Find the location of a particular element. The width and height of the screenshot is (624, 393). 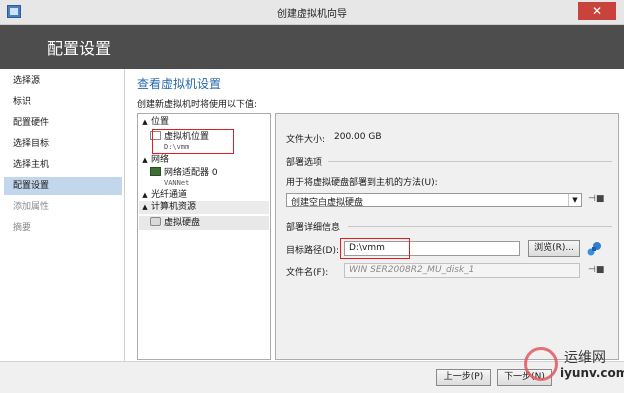

watermark-text-cn: 运维网 is located at coordinates (585, 358).